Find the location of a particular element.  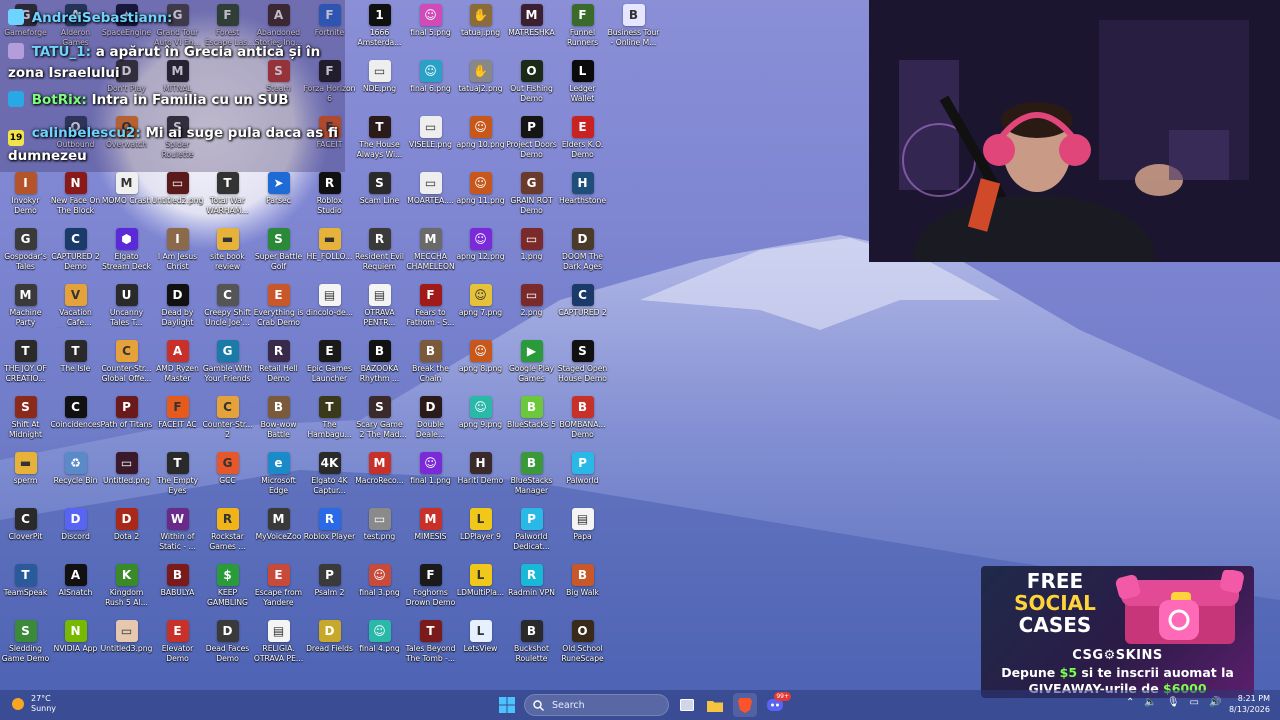

desktop-icon: ☺ apng 8.png is located at coordinates (480, 368).